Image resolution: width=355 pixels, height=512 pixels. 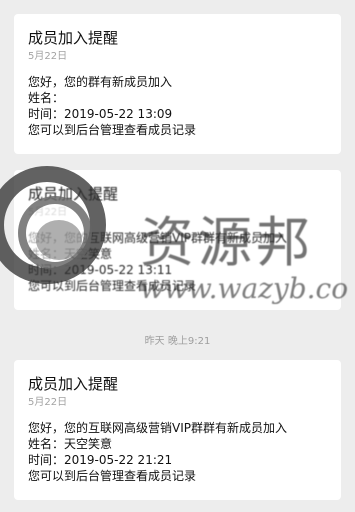 What do you see at coordinates (100, 82) in the screenshot?
I see `notification-greeting: 您好，您的群有新成员加入` at bounding box center [100, 82].